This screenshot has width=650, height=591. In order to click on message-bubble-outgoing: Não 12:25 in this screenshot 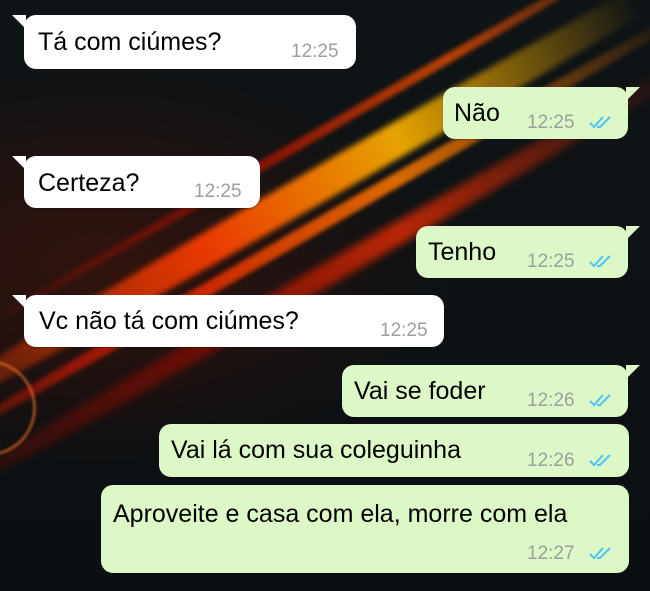, I will do `click(541, 113)`.